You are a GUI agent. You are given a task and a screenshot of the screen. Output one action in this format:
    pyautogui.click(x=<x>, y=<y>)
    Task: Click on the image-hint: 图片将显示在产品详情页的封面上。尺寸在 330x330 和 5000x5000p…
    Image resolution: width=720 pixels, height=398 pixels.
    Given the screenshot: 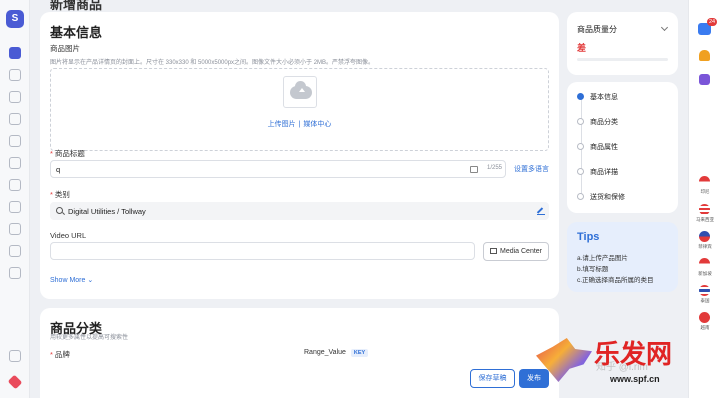 What is the action you would take?
    pyautogui.click(x=212, y=63)
    